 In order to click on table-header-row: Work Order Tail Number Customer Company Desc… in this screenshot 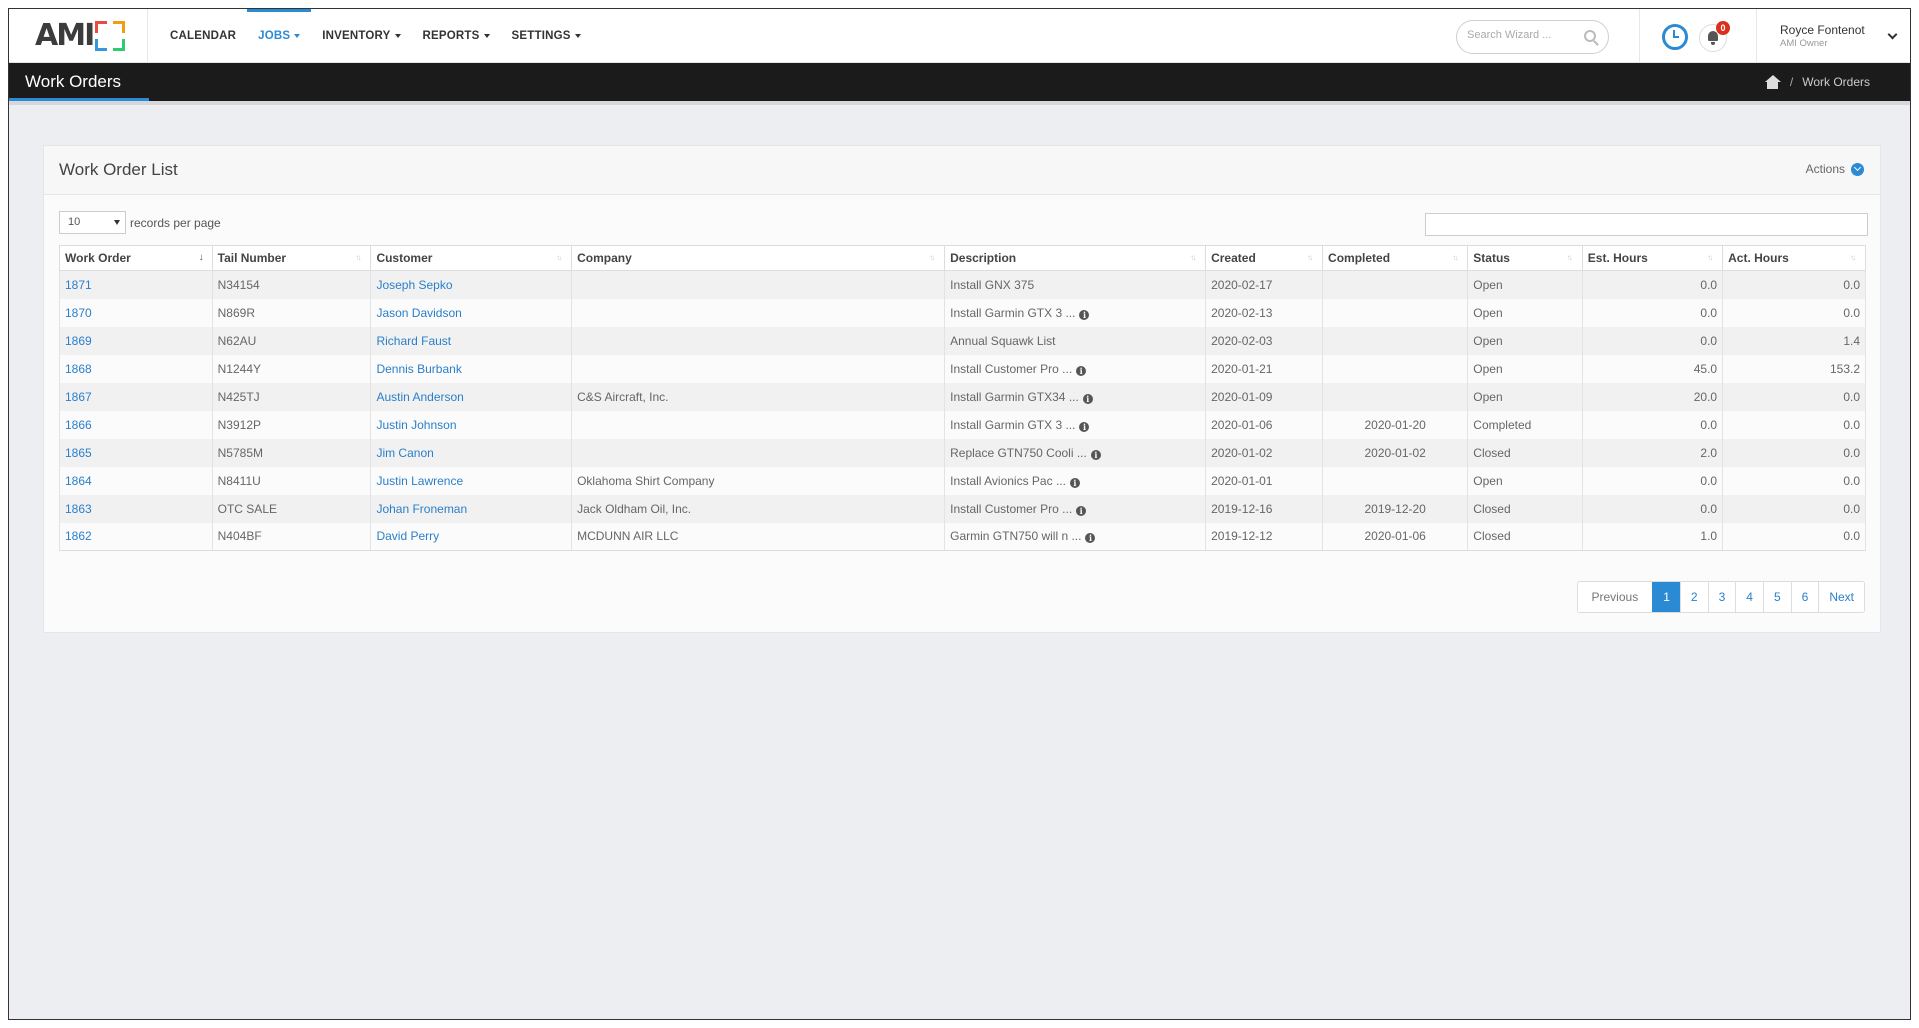, I will do `click(962, 258)`.